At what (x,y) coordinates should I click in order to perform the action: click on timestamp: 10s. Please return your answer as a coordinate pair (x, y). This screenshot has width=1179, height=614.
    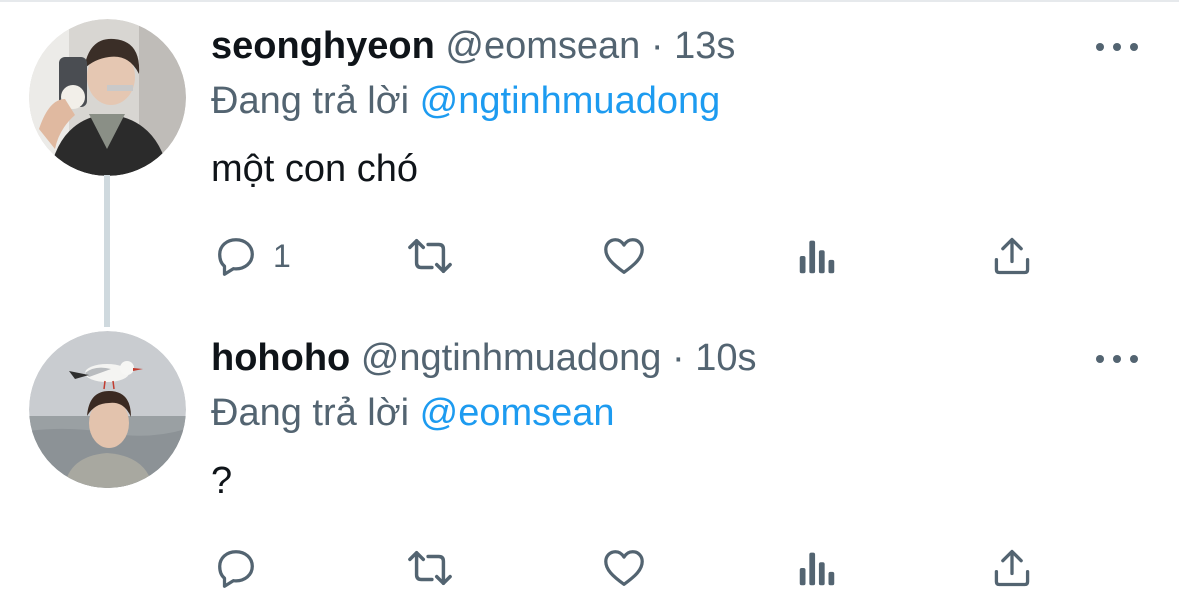
    Looking at the image, I should click on (725, 358).